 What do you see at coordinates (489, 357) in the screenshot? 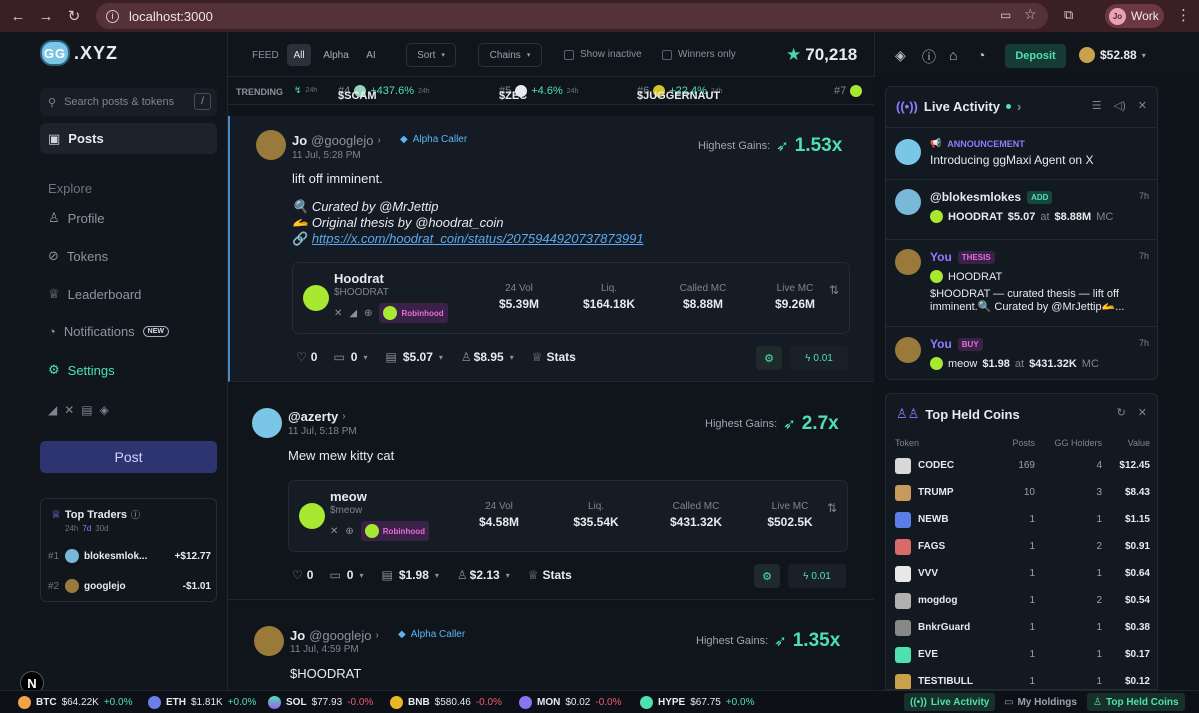
I see `holder-value: $8.95` at bounding box center [489, 357].